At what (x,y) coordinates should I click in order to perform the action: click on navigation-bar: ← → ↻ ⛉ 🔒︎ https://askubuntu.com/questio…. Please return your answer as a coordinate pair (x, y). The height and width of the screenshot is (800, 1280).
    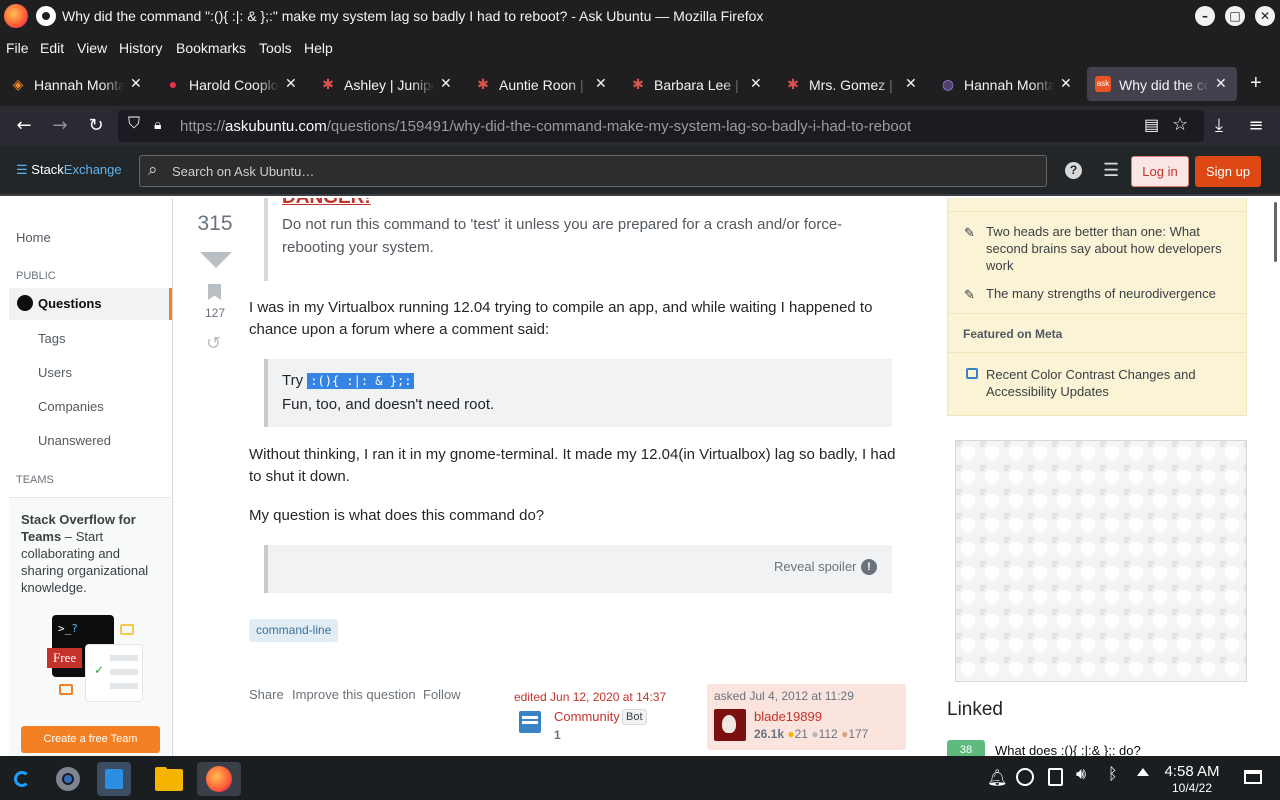
    Looking at the image, I should click on (640, 126).